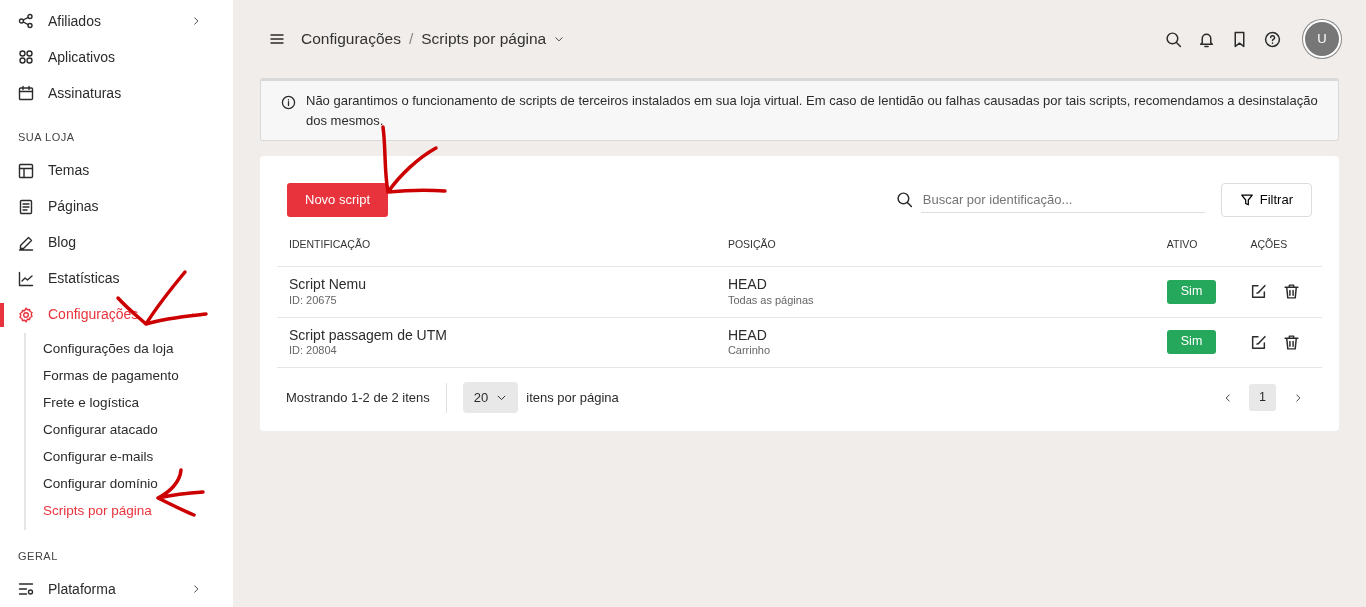 This screenshot has width=1366, height=607. Describe the element at coordinates (26, 93) in the screenshot. I see `calendar-icon` at that location.